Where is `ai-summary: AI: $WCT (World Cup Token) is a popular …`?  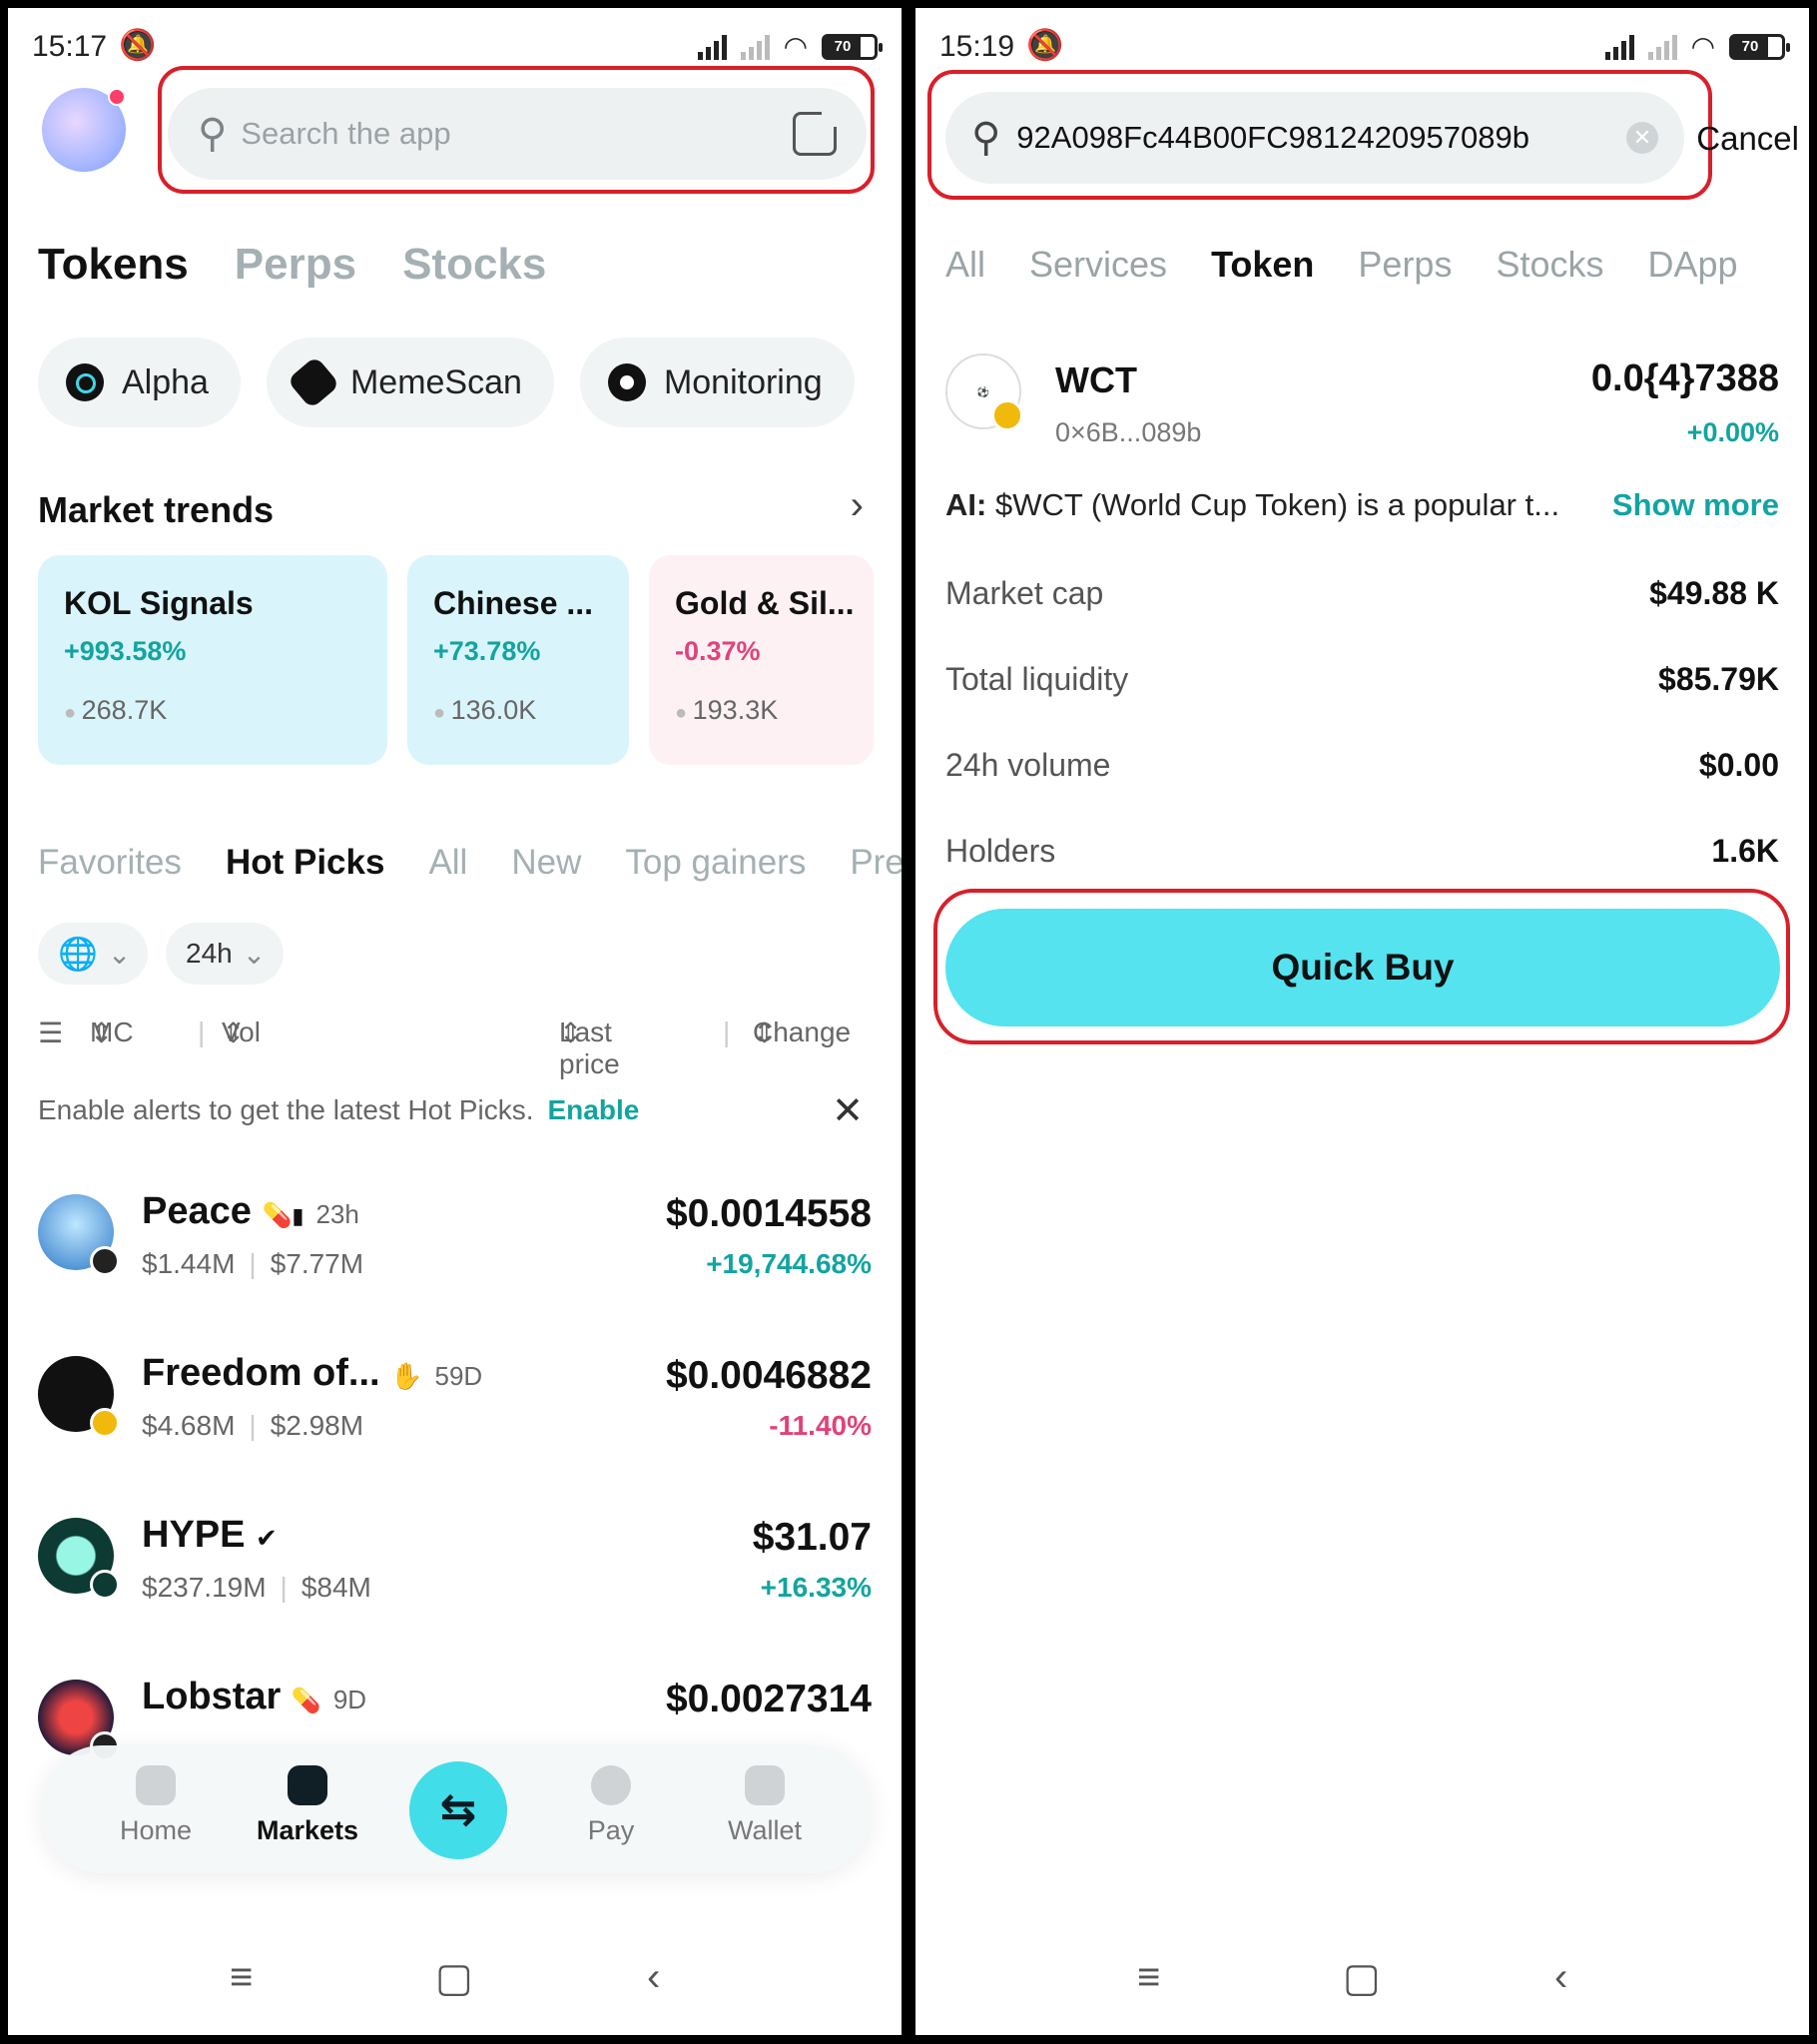
ai-summary: AI: $WCT (World Cup Token) is a popular … is located at coordinates (1362, 505).